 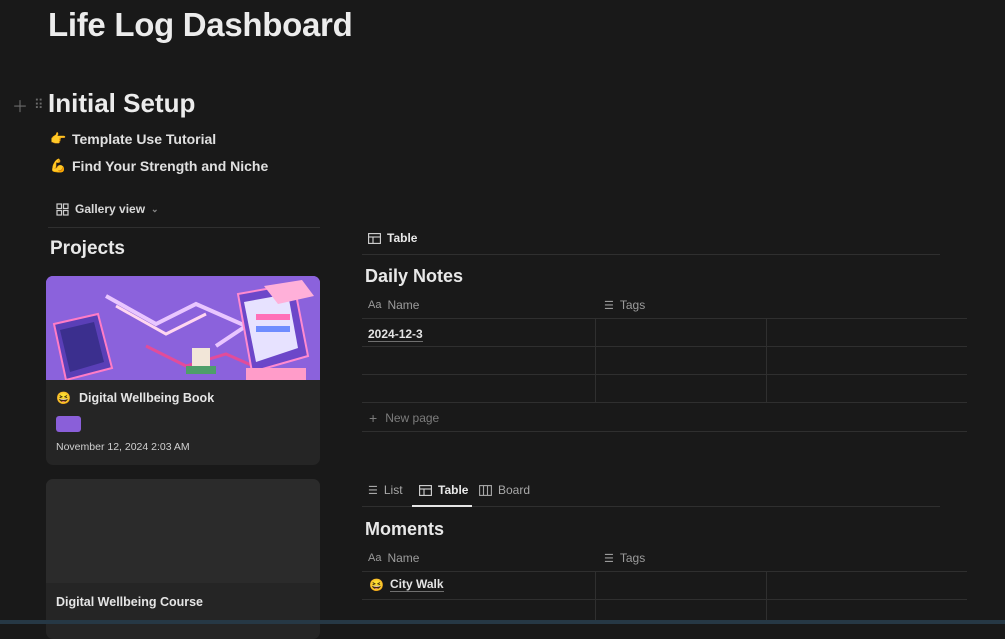 I want to click on link-template-tutorial: 👉 Template Use Tutorial, so click(x=133, y=139).